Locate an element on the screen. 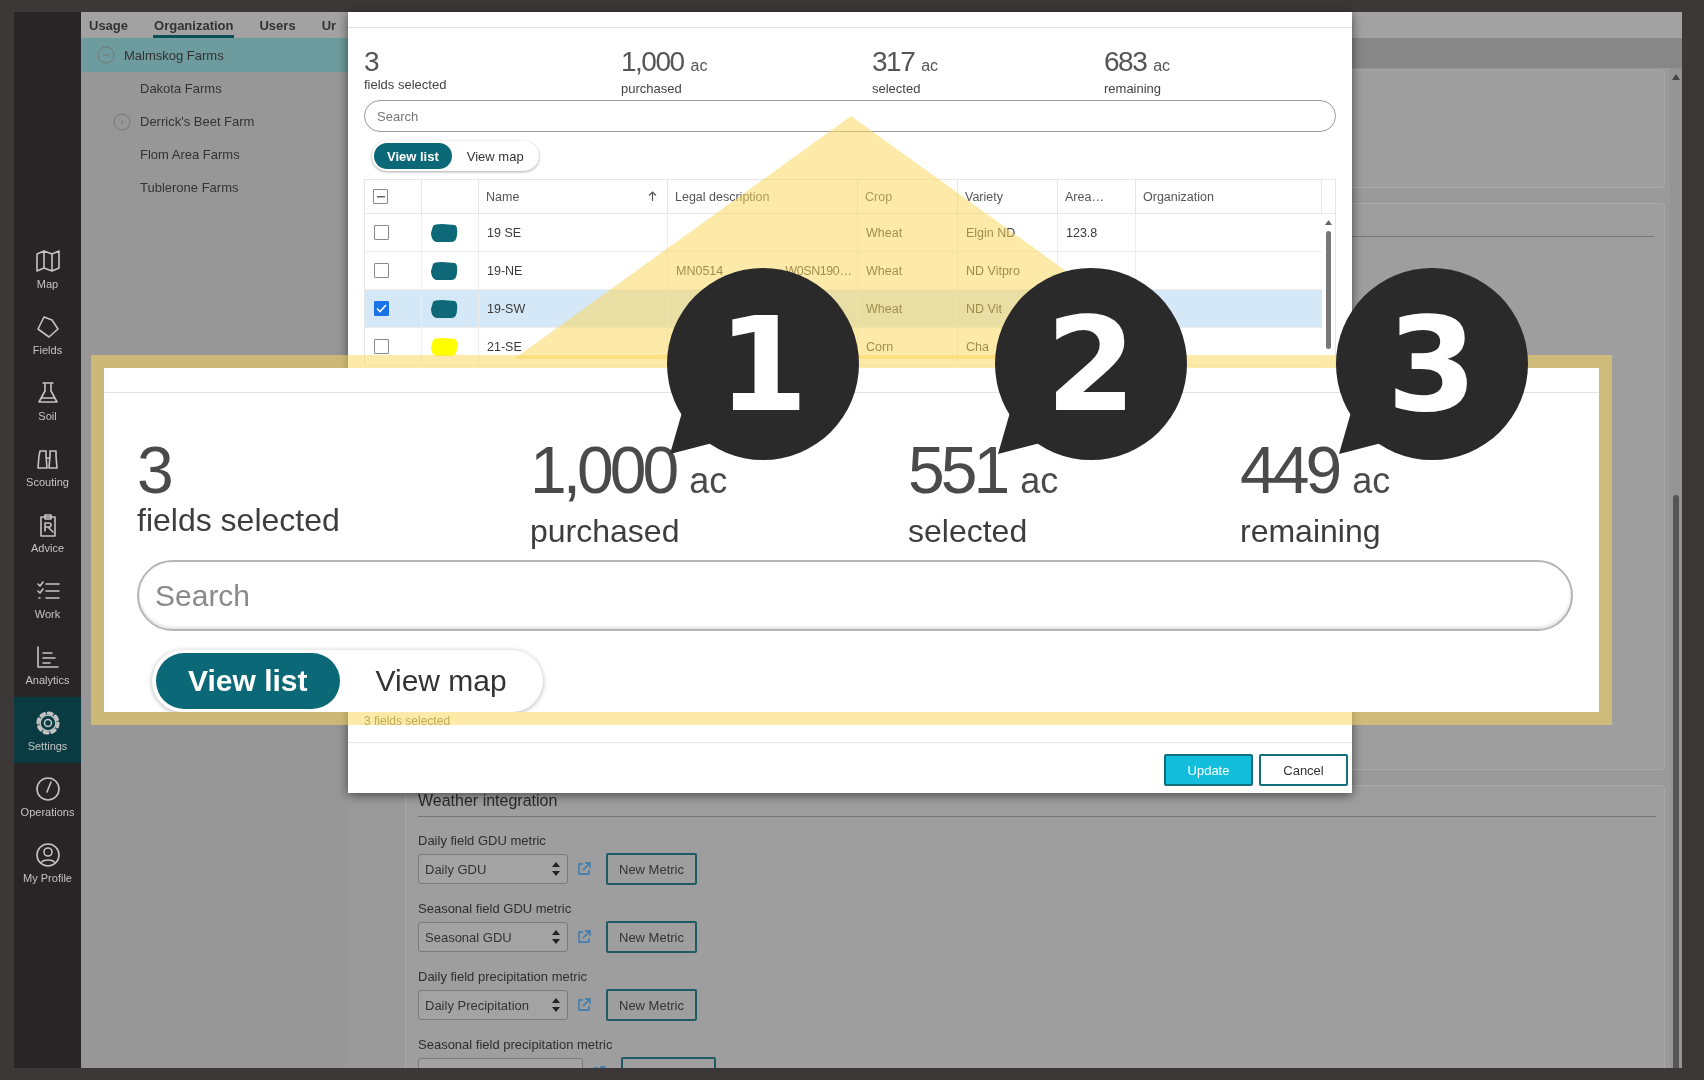 The height and width of the screenshot is (1080, 1704). table-cell: ND Vit is located at coordinates (984, 308).